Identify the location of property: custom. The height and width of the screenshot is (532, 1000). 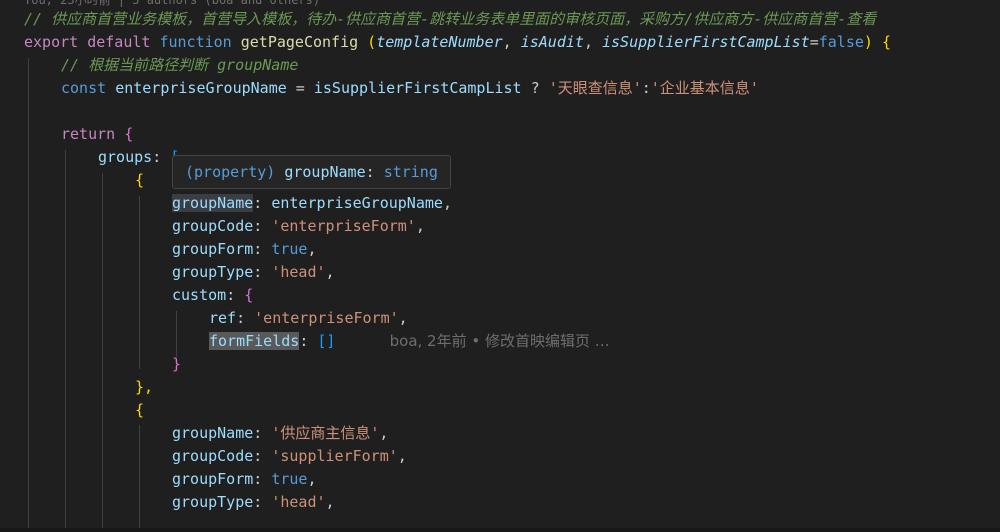
(199, 295).